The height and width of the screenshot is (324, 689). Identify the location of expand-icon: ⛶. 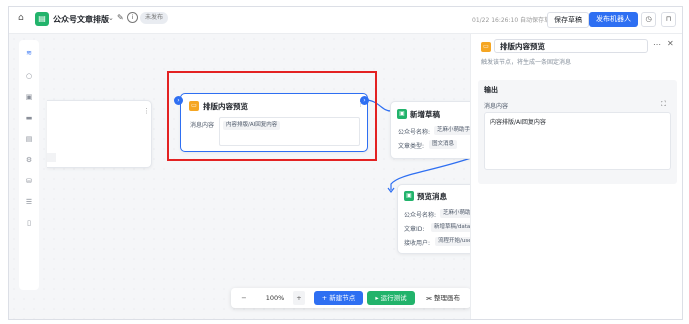
(663, 104).